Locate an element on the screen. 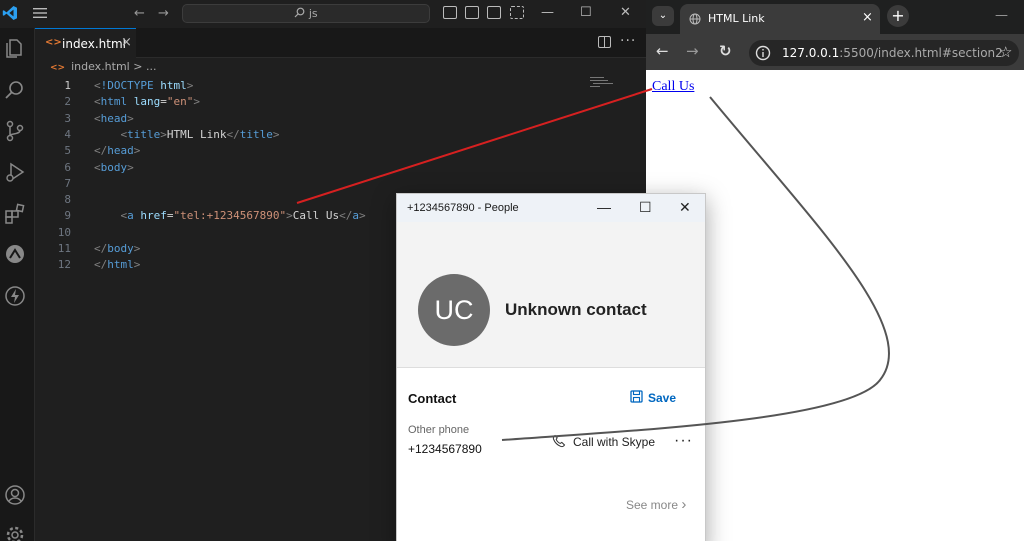 This screenshot has width=1024, height=541. code-line: 6 <body> is located at coordinates (315, 168).